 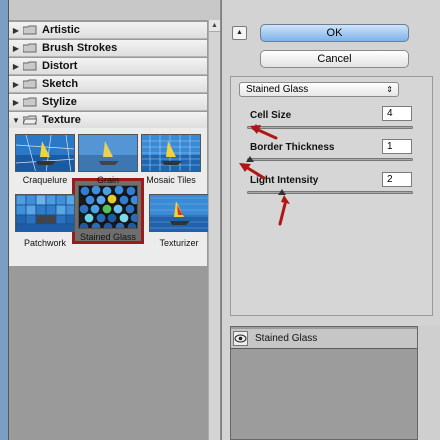 I want to click on ok-button: OK, so click(x=334, y=33).